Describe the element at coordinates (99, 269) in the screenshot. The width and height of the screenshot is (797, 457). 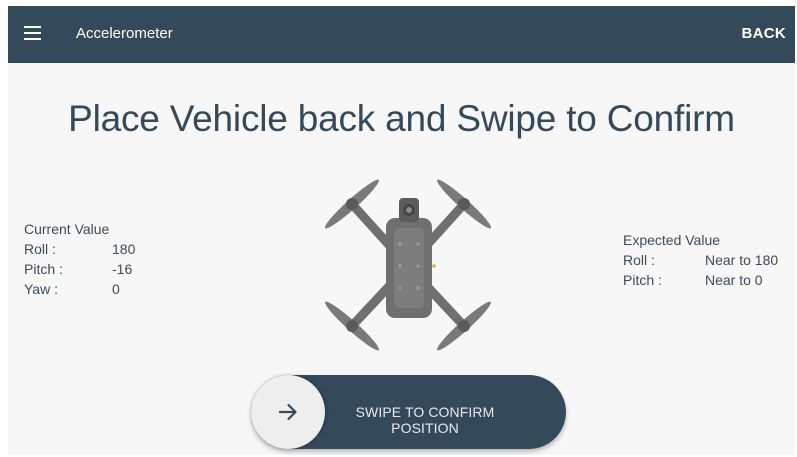
I see `current-pitch-row: Pitch : -16` at that location.